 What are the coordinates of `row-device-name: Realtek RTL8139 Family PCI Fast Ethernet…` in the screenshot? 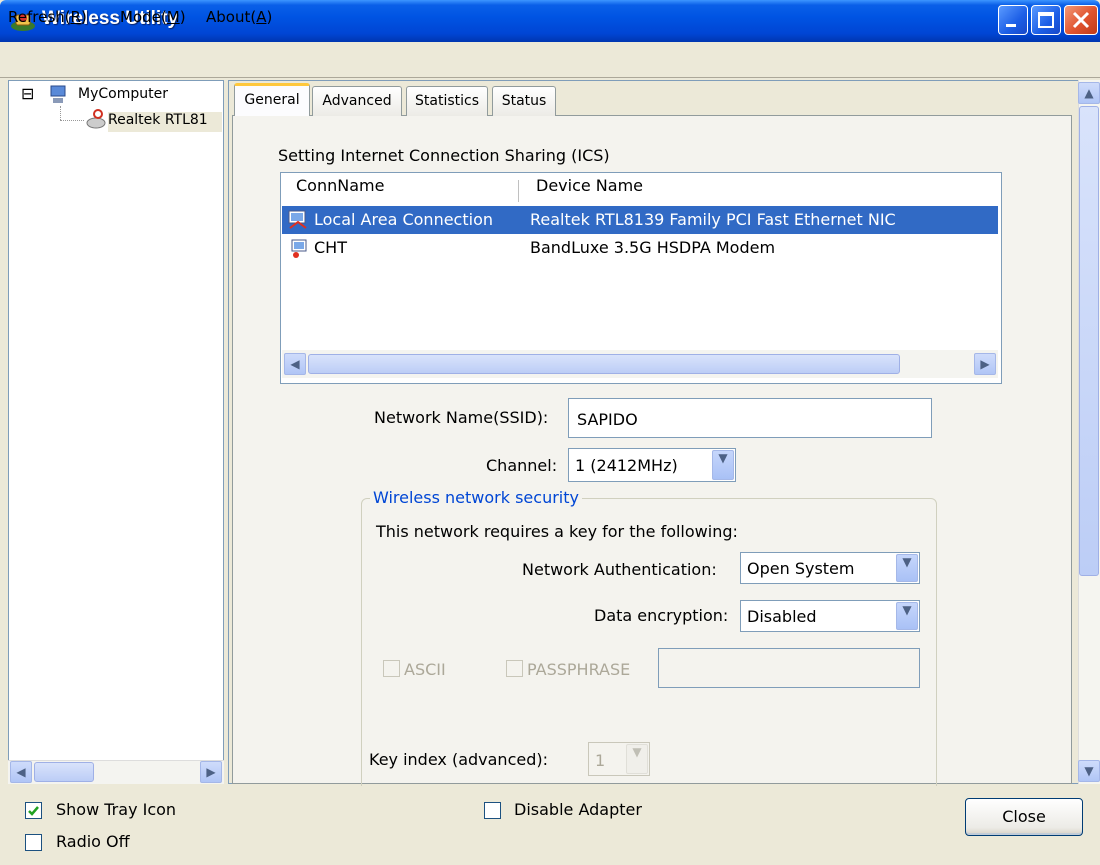 It's located at (713, 219).